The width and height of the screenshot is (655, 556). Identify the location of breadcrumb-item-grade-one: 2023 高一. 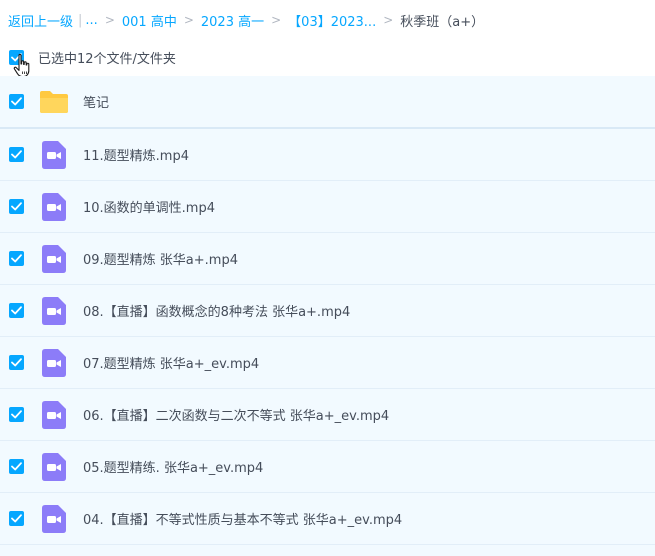
(232, 20).